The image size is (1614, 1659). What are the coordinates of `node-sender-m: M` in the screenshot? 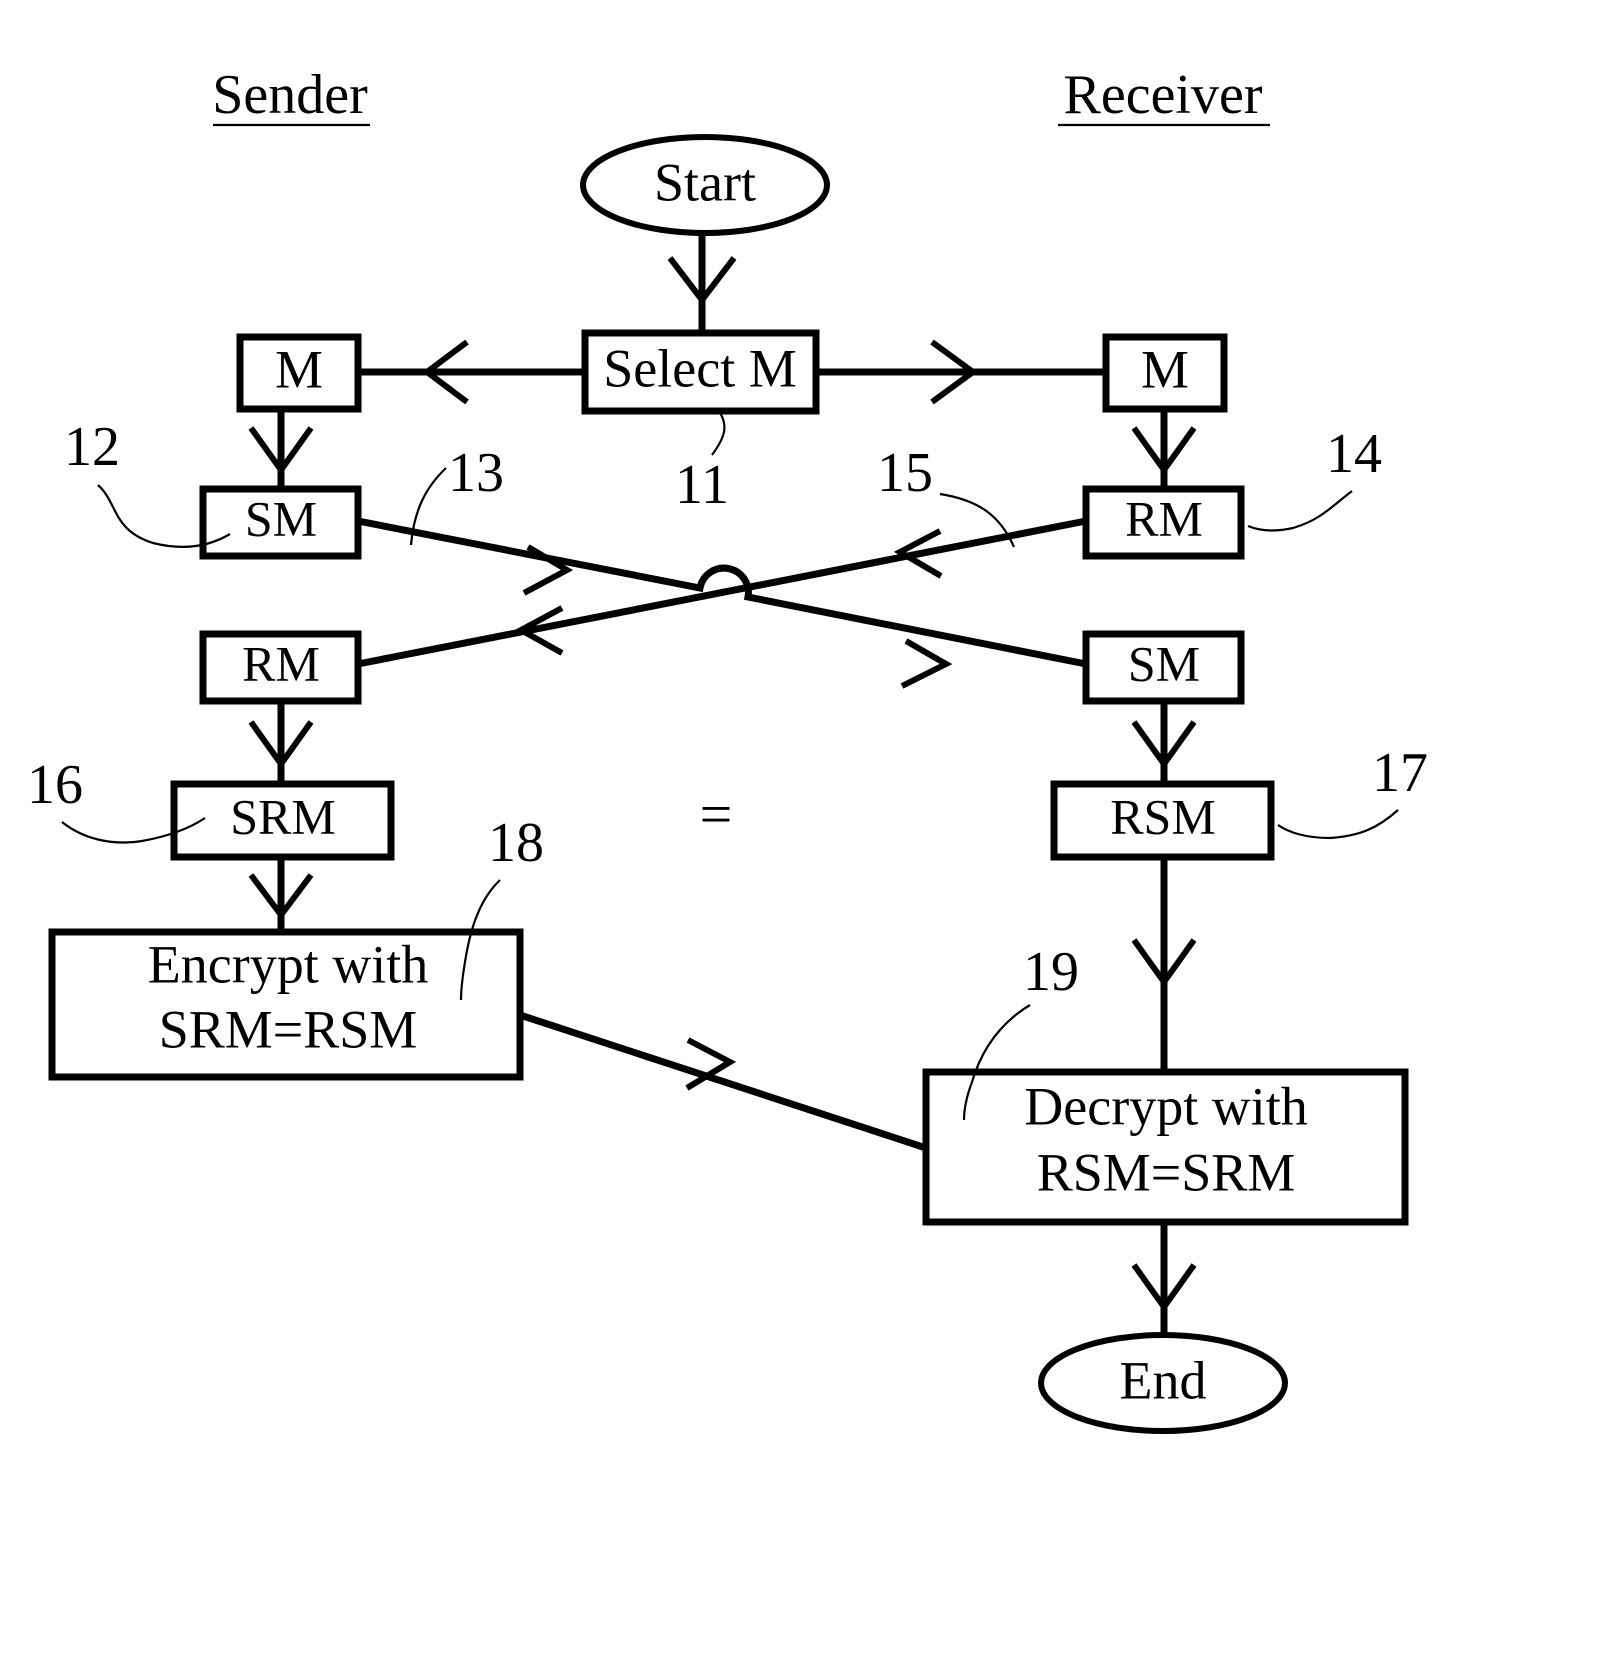 It's located at (299, 373).